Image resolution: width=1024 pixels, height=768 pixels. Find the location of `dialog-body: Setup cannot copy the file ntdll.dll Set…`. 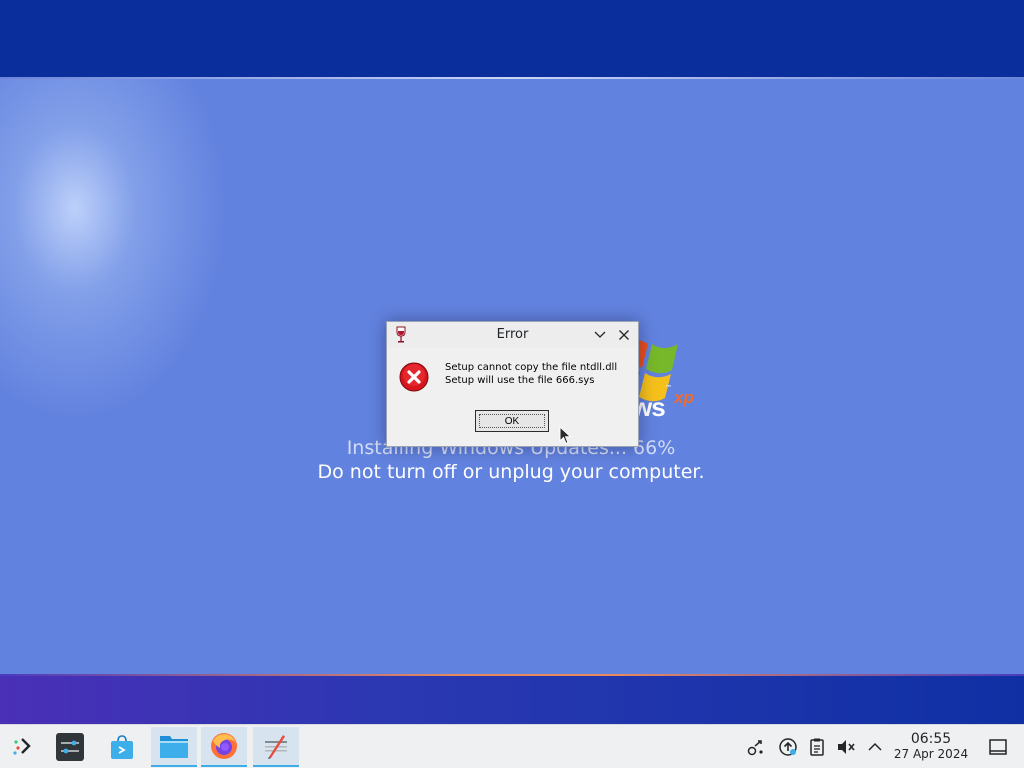

dialog-body: Setup cannot copy the file ntdll.dll Set… is located at coordinates (512, 397).